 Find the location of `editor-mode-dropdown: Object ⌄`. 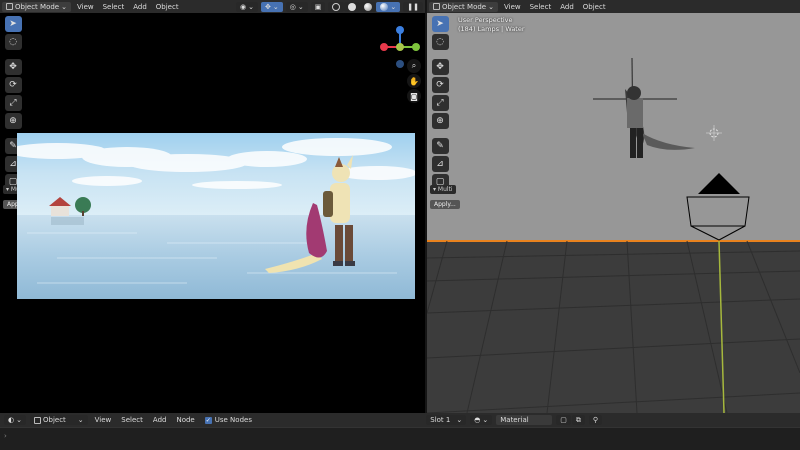

editor-mode-dropdown: Object ⌄ is located at coordinates (58, 420).